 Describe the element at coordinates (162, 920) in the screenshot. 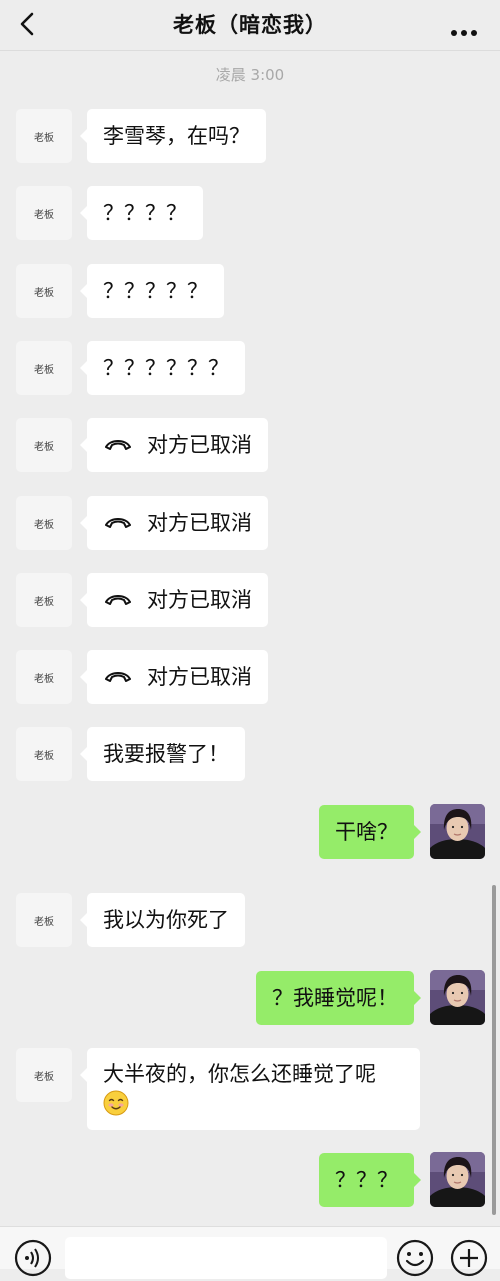

I see `message-bubble: 我以为你死了` at that location.